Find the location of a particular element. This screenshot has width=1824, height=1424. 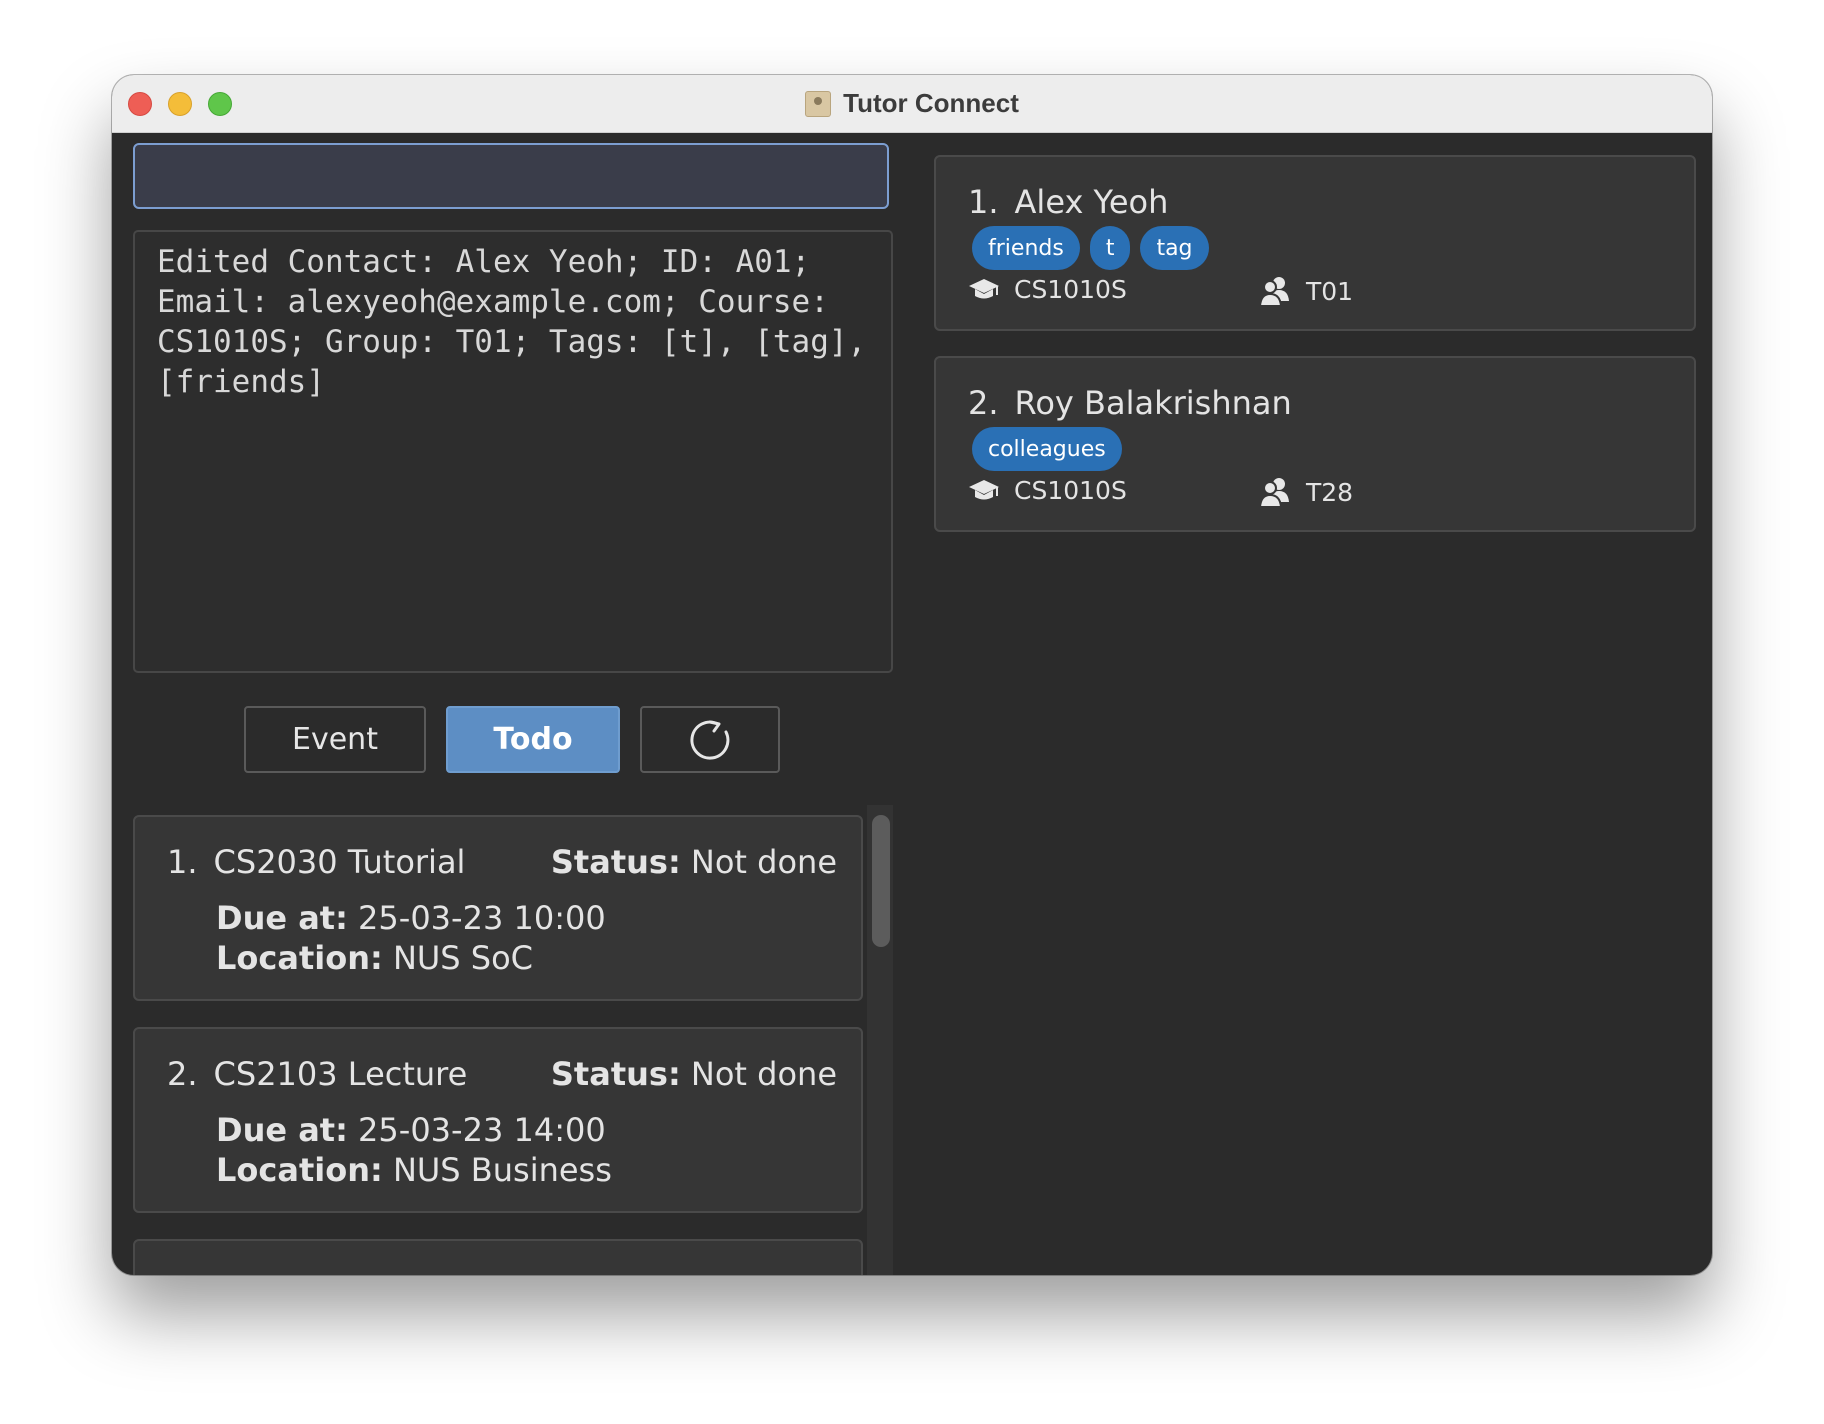

title-bar: Tutor Connect is located at coordinates (912, 104).